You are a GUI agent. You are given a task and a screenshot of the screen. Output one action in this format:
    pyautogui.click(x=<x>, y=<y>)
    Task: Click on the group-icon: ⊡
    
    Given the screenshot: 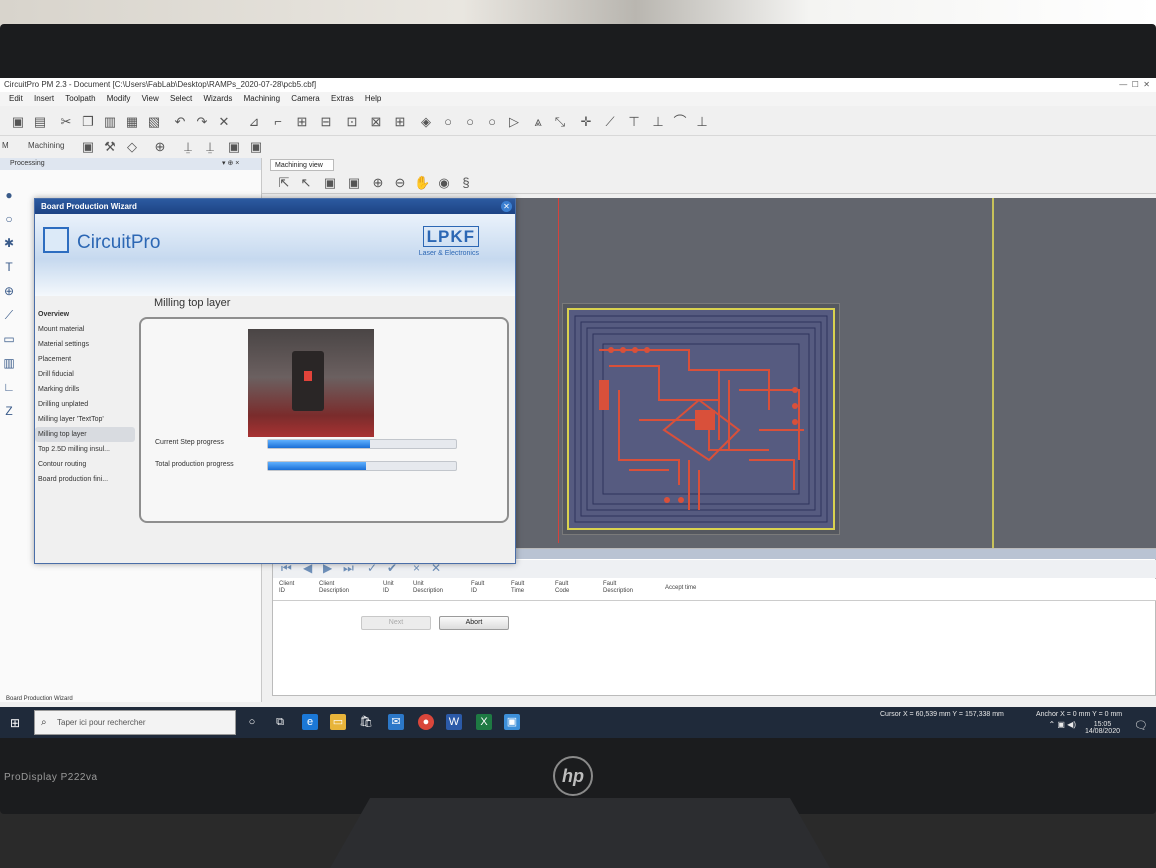 What is the action you would take?
    pyautogui.click(x=352, y=122)
    